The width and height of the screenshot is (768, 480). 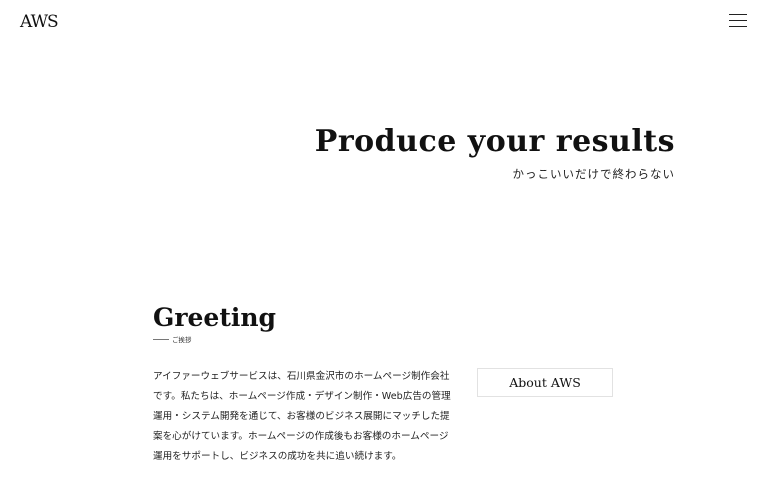 I want to click on greeting-line: です。私たちは、ホームページ作成・デザイン制作・Web広告の管理, so click(x=302, y=396).